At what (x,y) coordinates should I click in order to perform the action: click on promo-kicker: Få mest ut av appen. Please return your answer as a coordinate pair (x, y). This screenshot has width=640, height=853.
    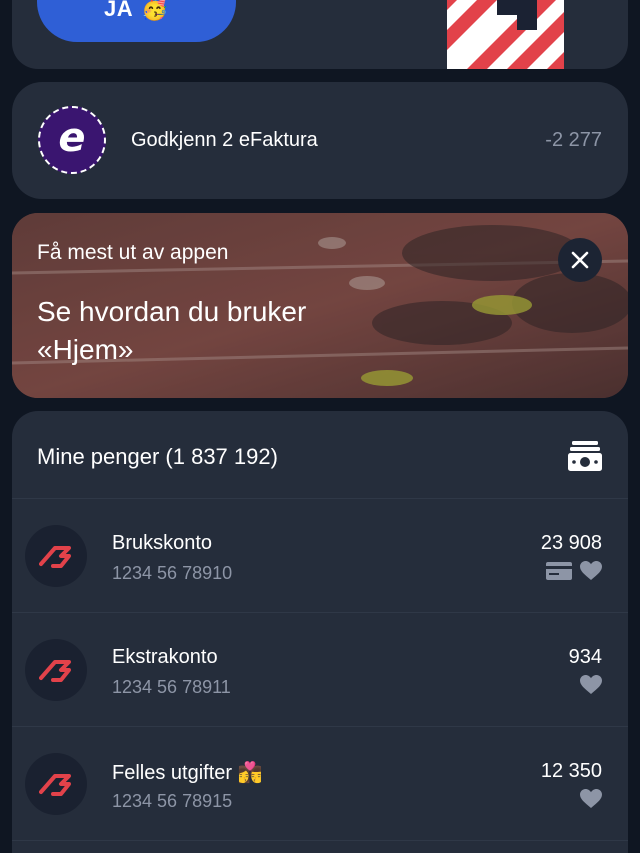
    Looking at the image, I should click on (133, 252).